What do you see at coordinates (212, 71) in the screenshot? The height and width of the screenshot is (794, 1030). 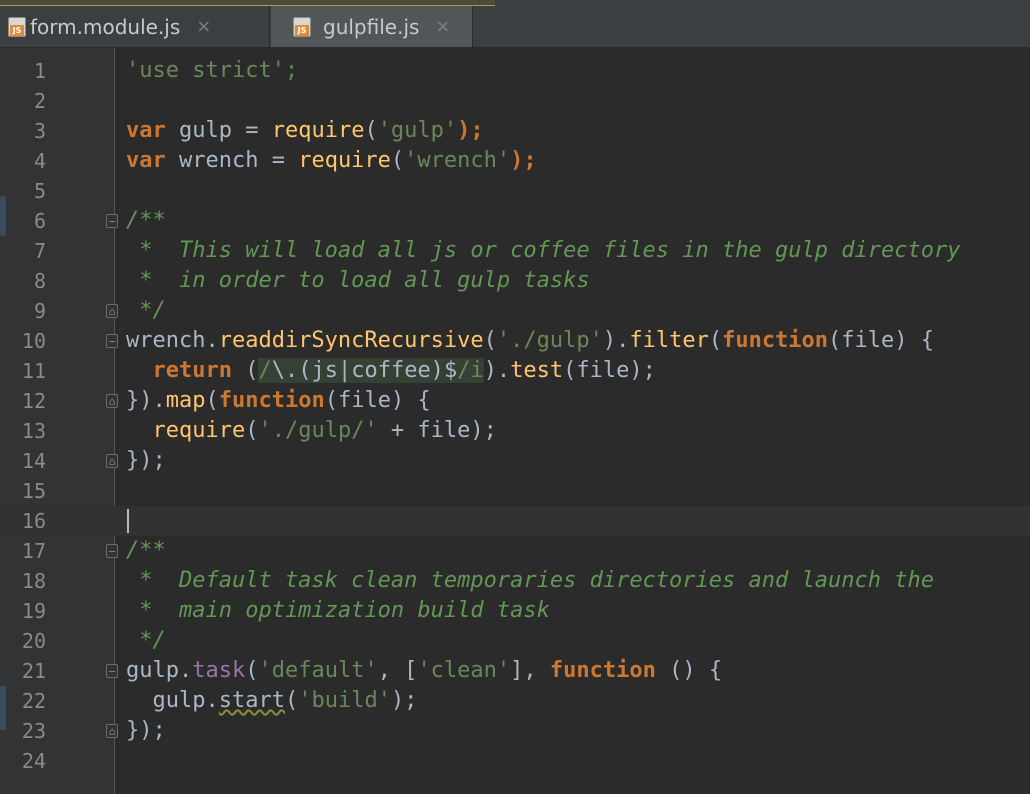 I see `code-text: 'use strict';` at bounding box center [212, 71].